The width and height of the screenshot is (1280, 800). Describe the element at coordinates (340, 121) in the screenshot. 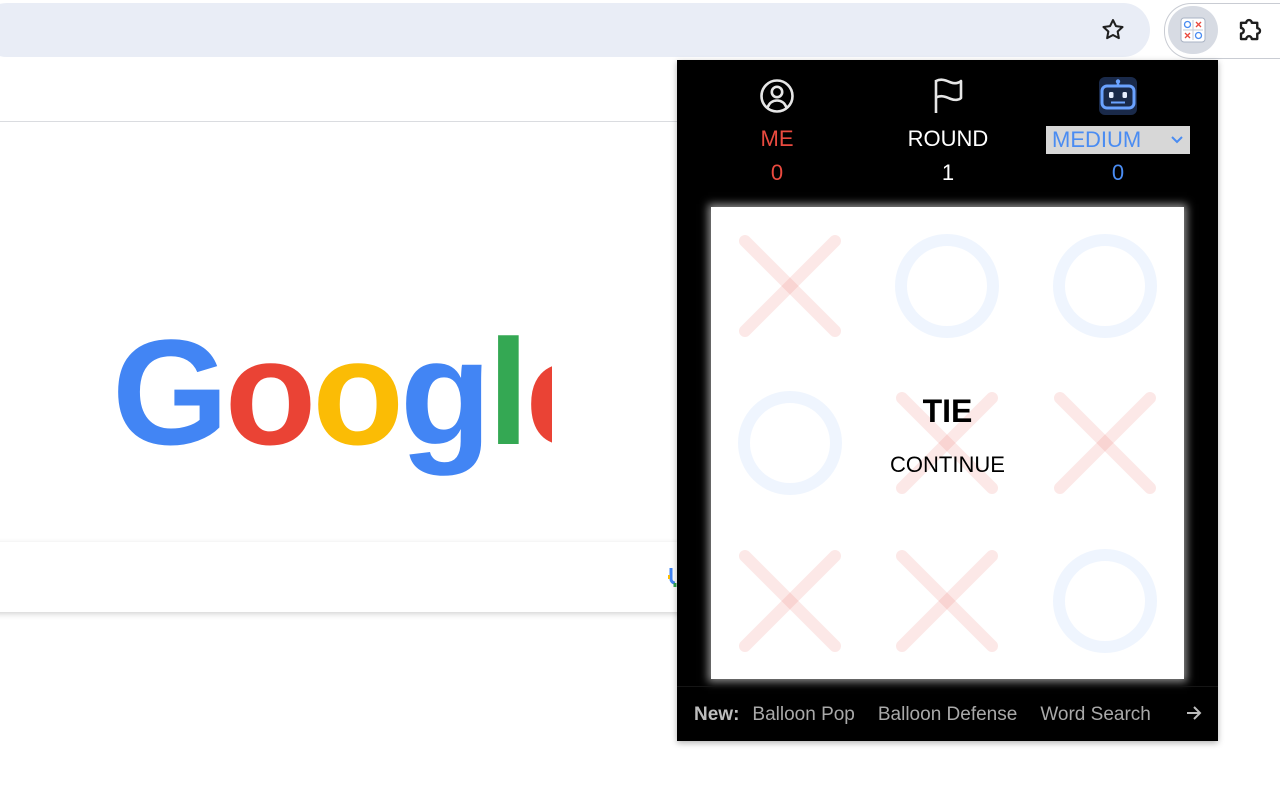

I see `header-divider` at that location.